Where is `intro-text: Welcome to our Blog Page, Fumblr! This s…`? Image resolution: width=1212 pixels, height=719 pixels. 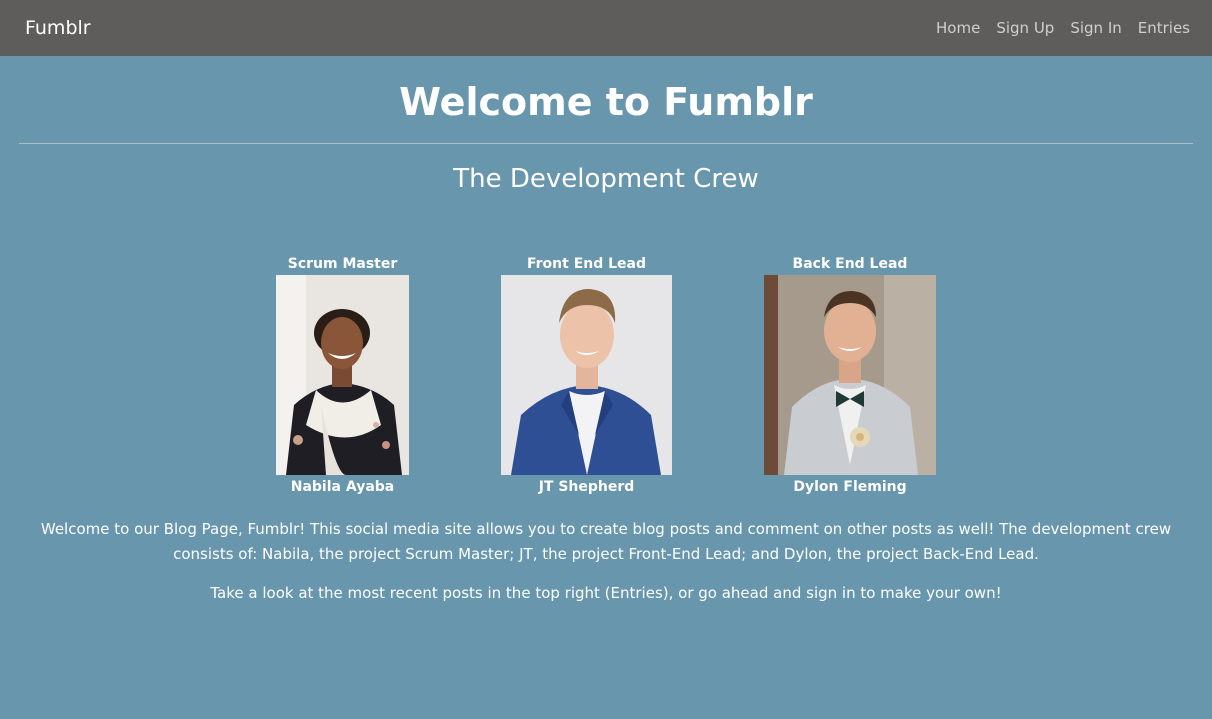
intro-text: Welcome to our Blog Page, Fumblr! This s… is located at coordinates (606, 561).